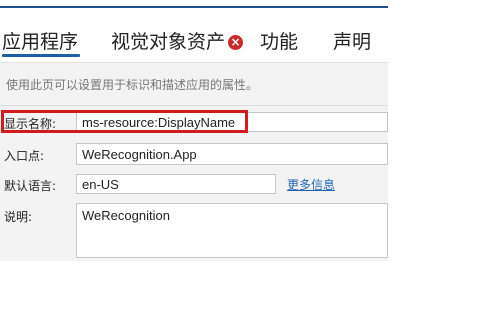 This screenshot has width=500, height=312. What do you see at coordinates (232, 154) in the screenshot?
I see `entry-point-field: WeRecognition.App` at bounding box center [232, 154].